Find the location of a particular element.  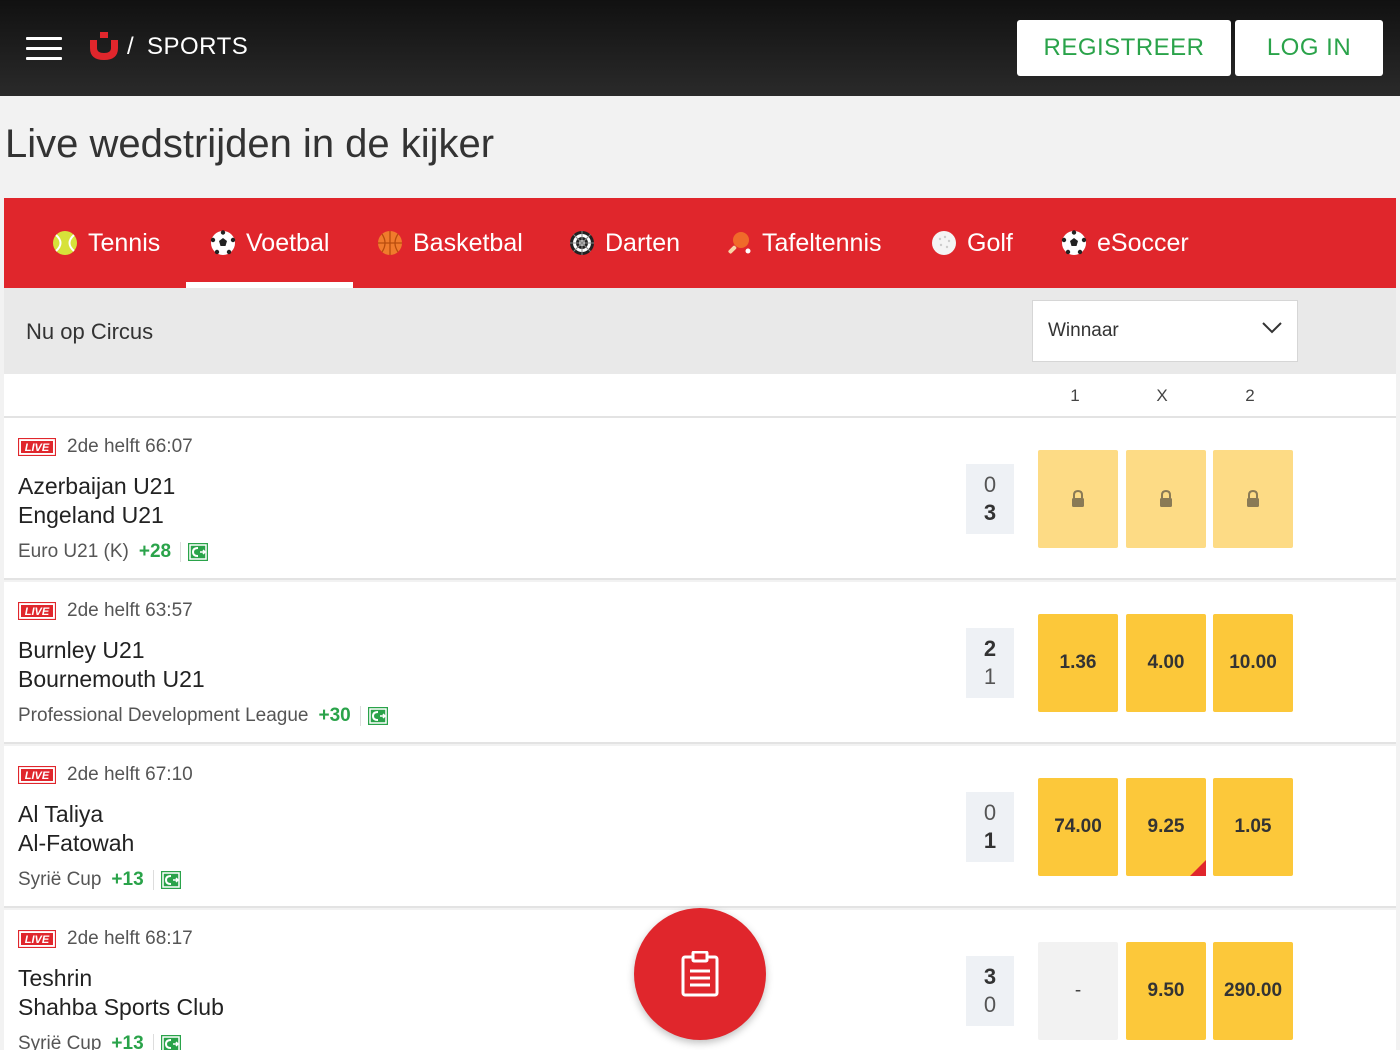

league-info: Professional Development League +30 is located at coordinates (203, 716).